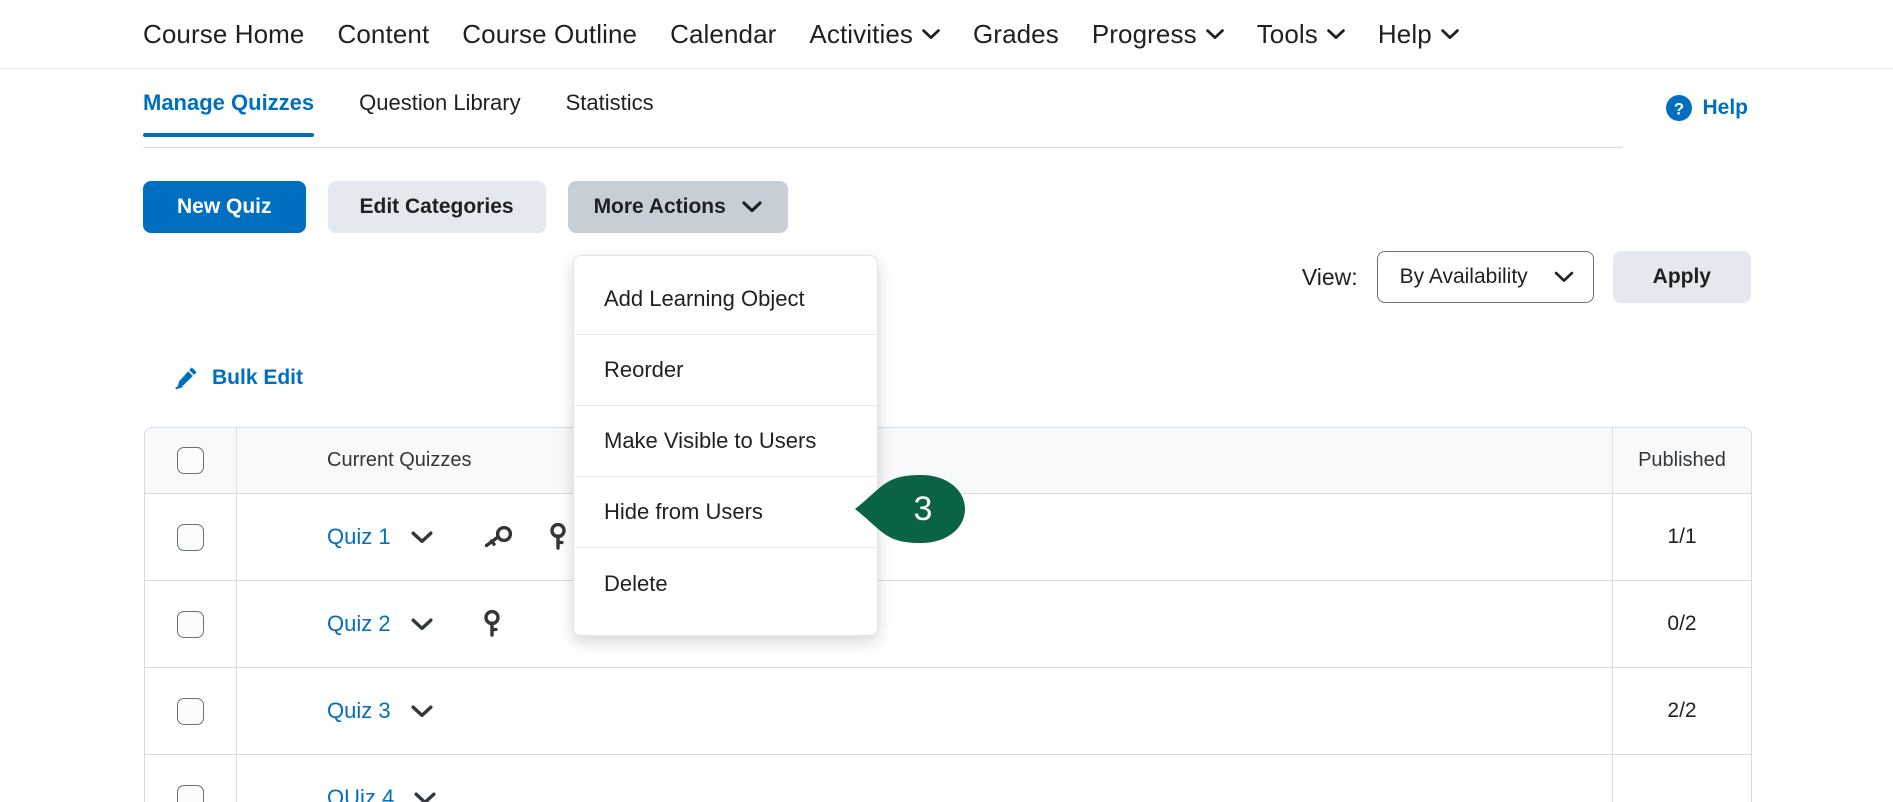 Image resolution: width=1893 pixels, height=802 pixels. What do you see at coordinates (710, 440) in the screenshot?
I see `menu-item-label: Make Visible to Users` at bounding box center [710, 440].